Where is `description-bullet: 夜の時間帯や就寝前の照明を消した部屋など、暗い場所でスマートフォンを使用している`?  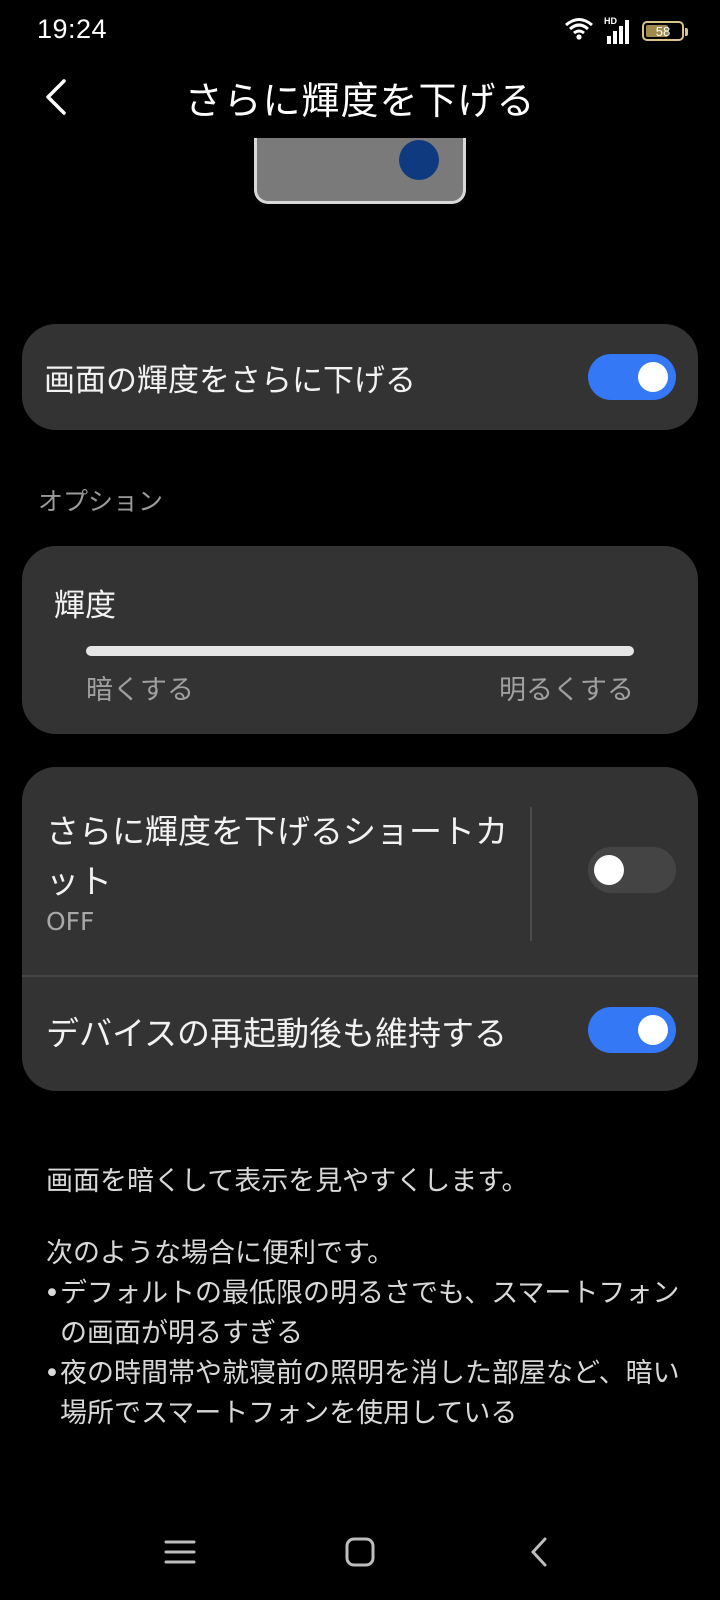 description-bullet: 夜の時間帯や就寝前の照明を消した部屋など、暗い場所でスマートフォンを使用している is located at coordinates (365, 1394).